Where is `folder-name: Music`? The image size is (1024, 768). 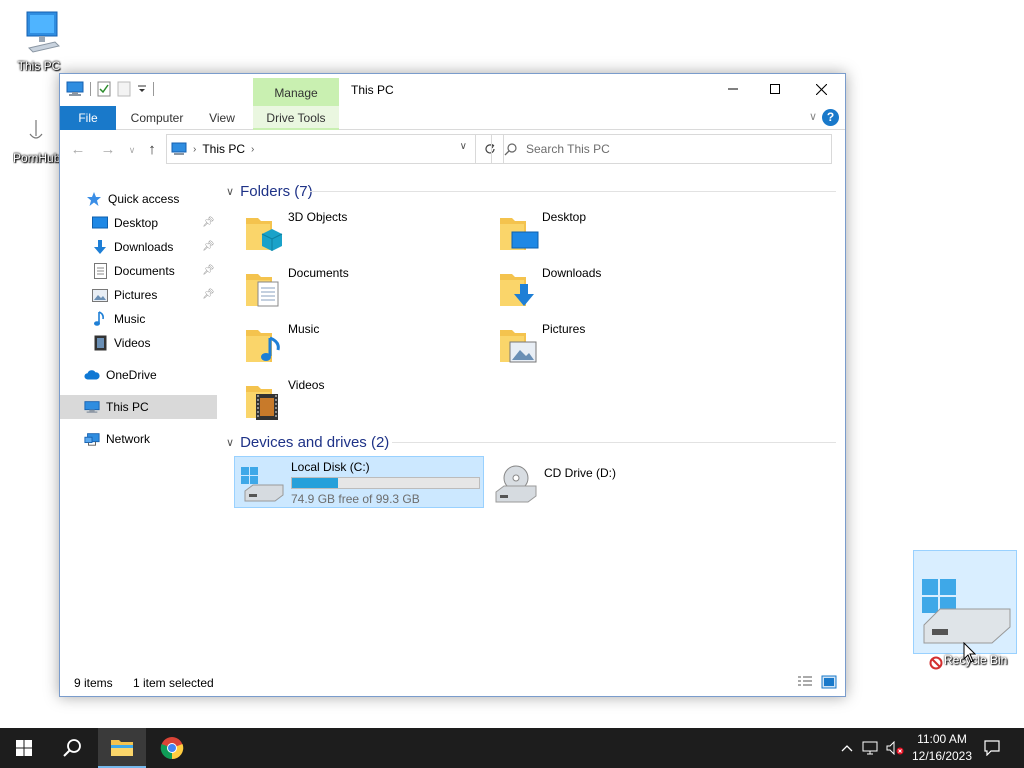
folder-name: Music is located at coordinates (304, 329).